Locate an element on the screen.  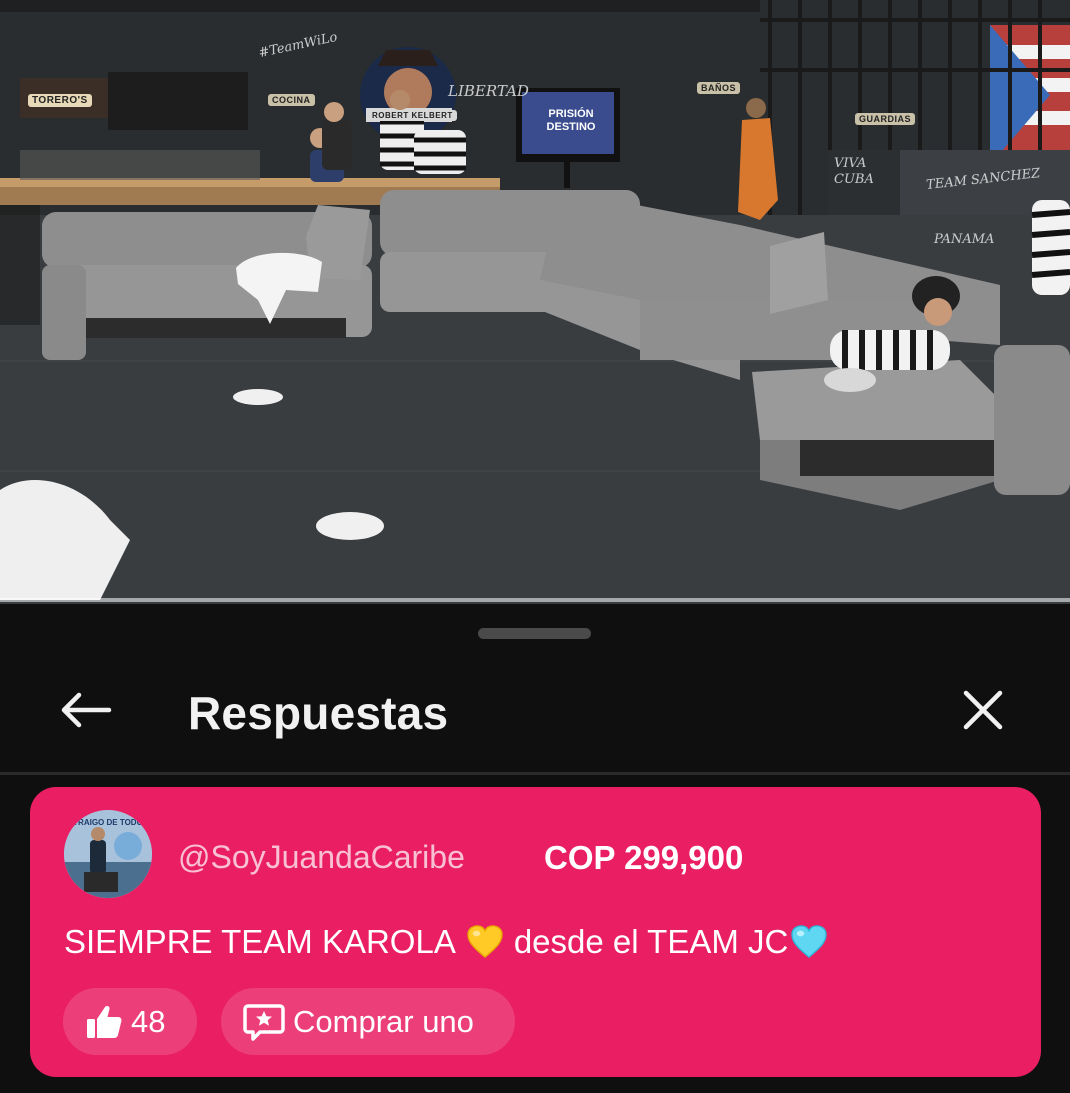
chalk-liberta: LIBERTAD is located at coordinates (488, 91).